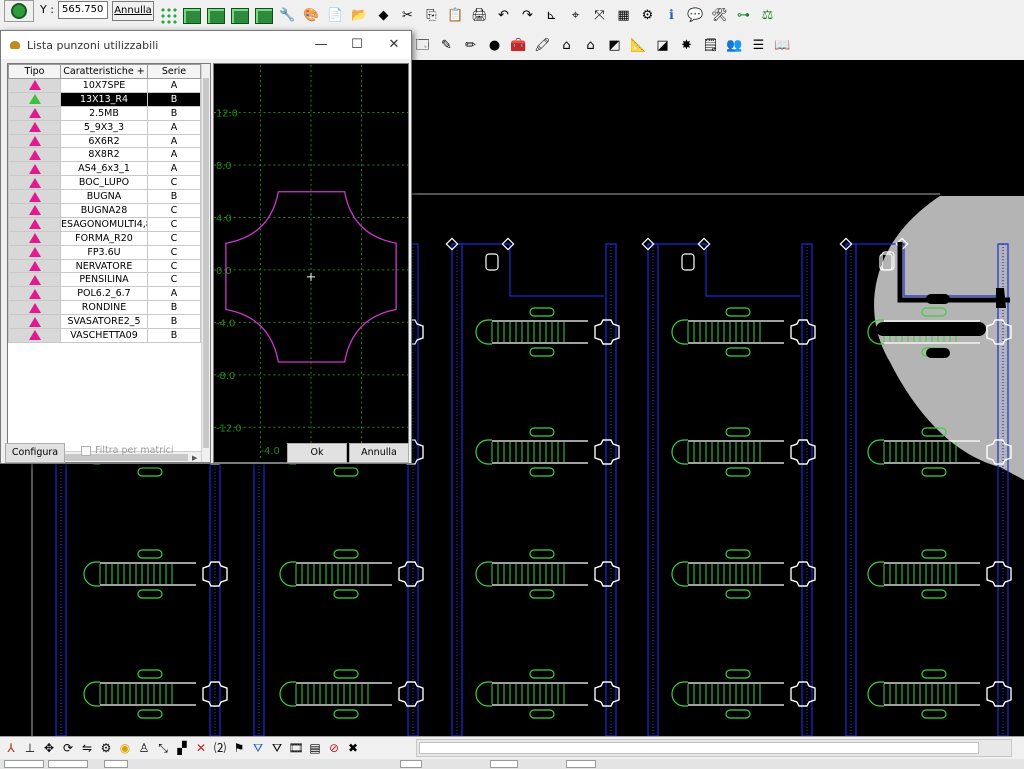  Describe the element at coordinates (542, 45) in the screenshot. I see `draw-icon: 🖍` at that location.